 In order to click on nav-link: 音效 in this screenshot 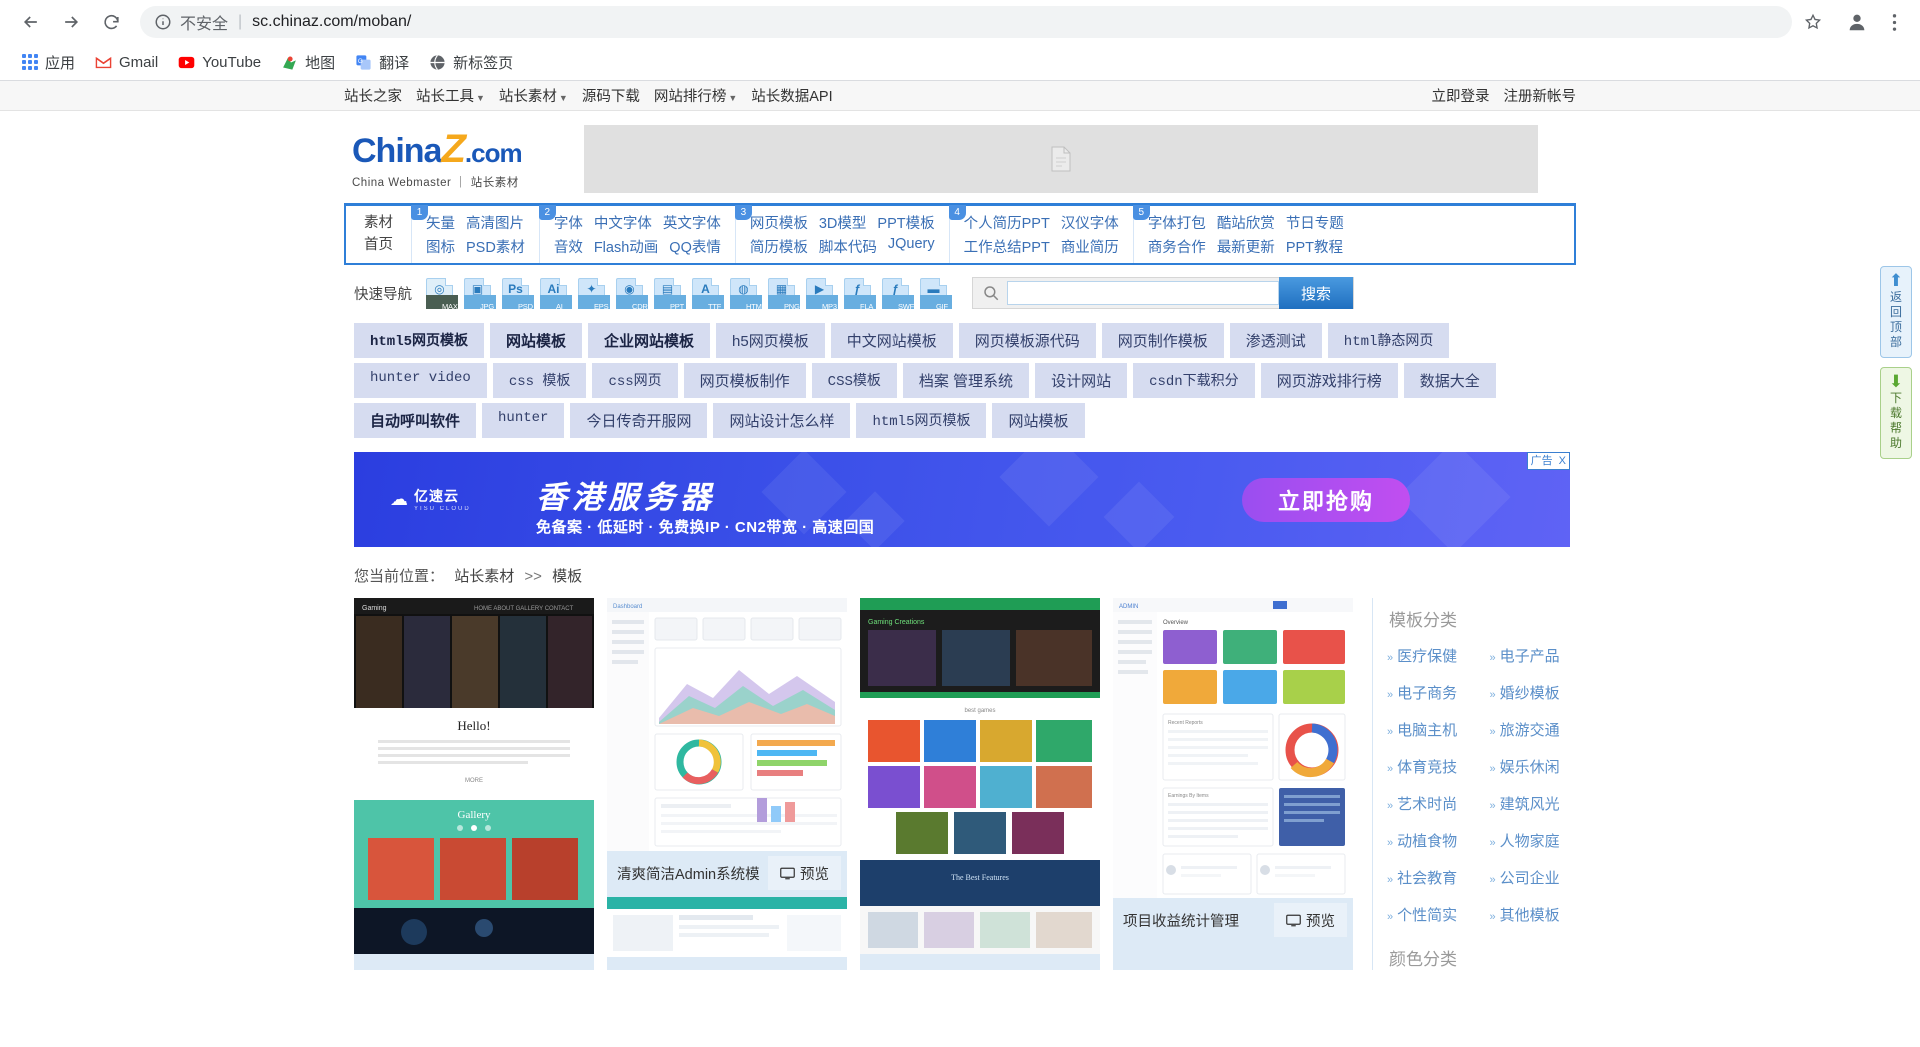, I will do `click(568, 246)`.